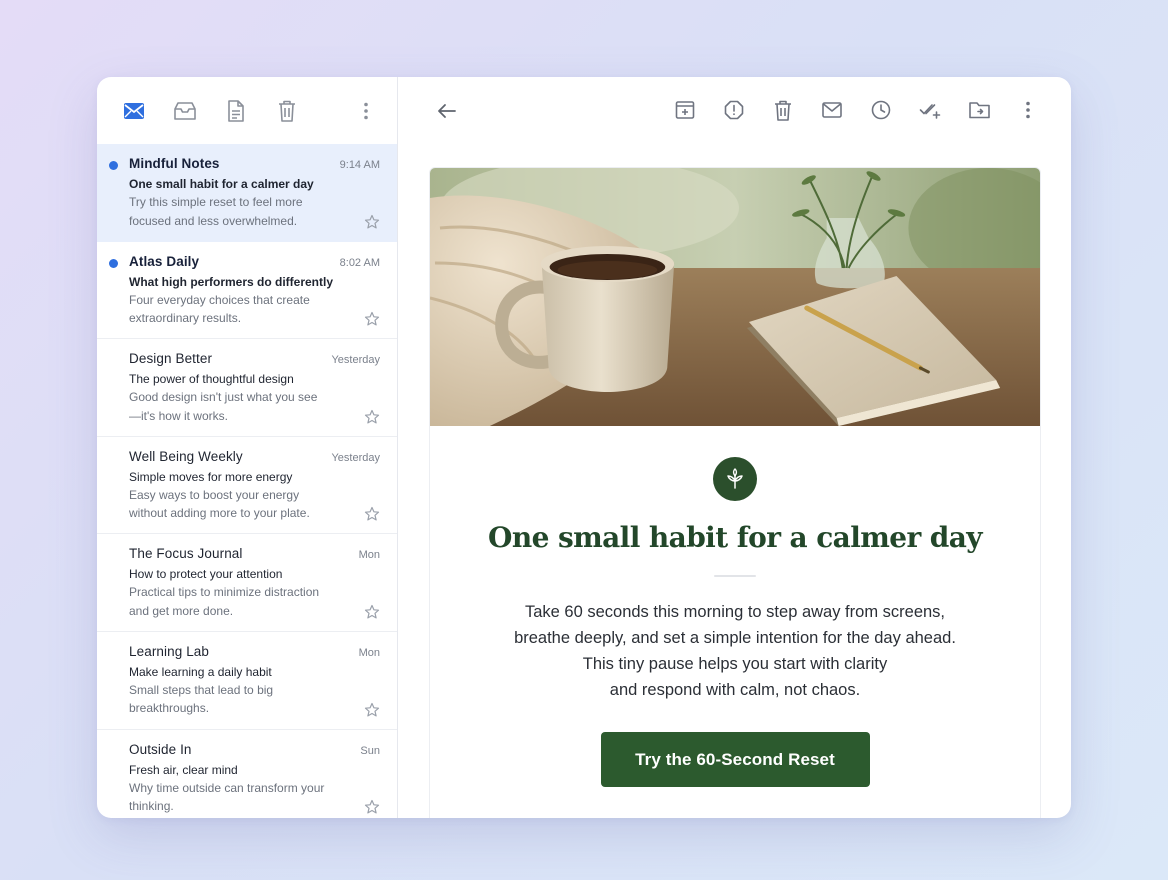 This screenshot has width=1168, height=880. Describe the element at coordinates (735, 537) in the screenshot. I see `email-title: One small habit for a calmer day` at that location.